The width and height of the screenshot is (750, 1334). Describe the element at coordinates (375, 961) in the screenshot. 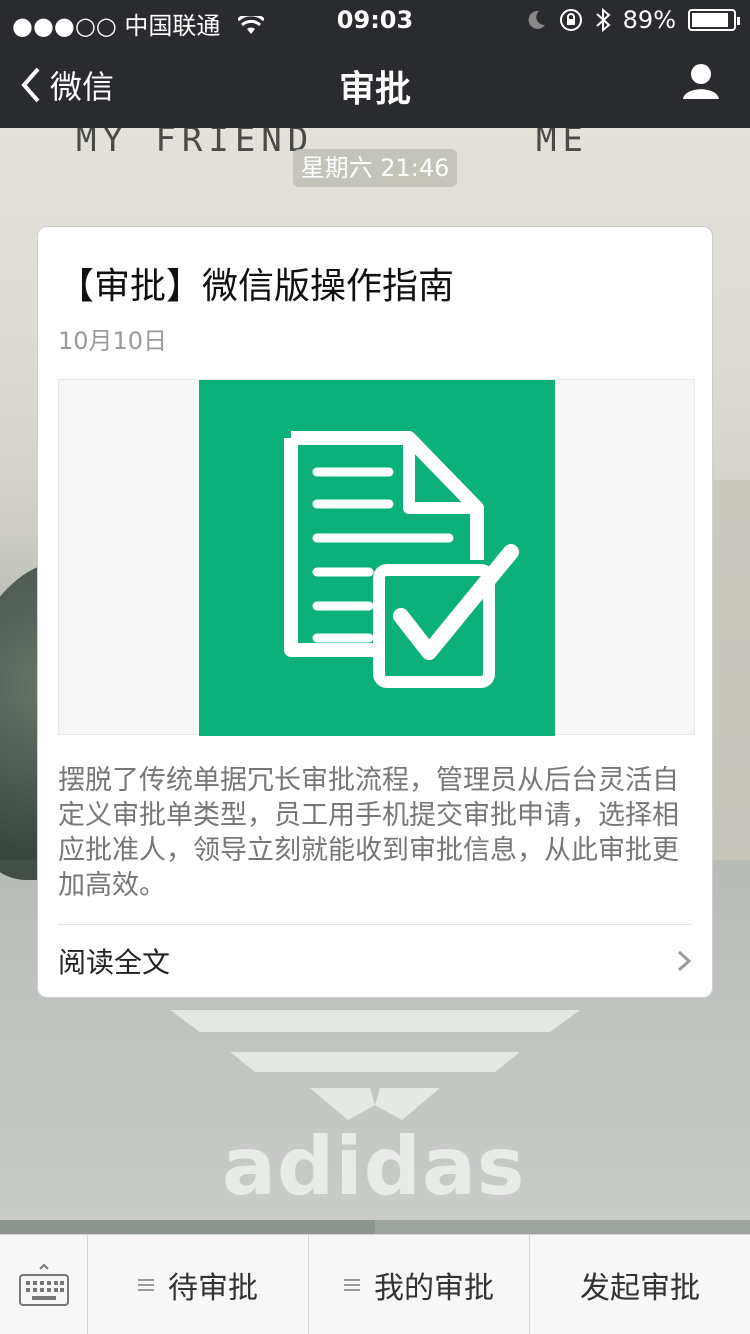

I see `read-more-link: 阅读全文` at that location.